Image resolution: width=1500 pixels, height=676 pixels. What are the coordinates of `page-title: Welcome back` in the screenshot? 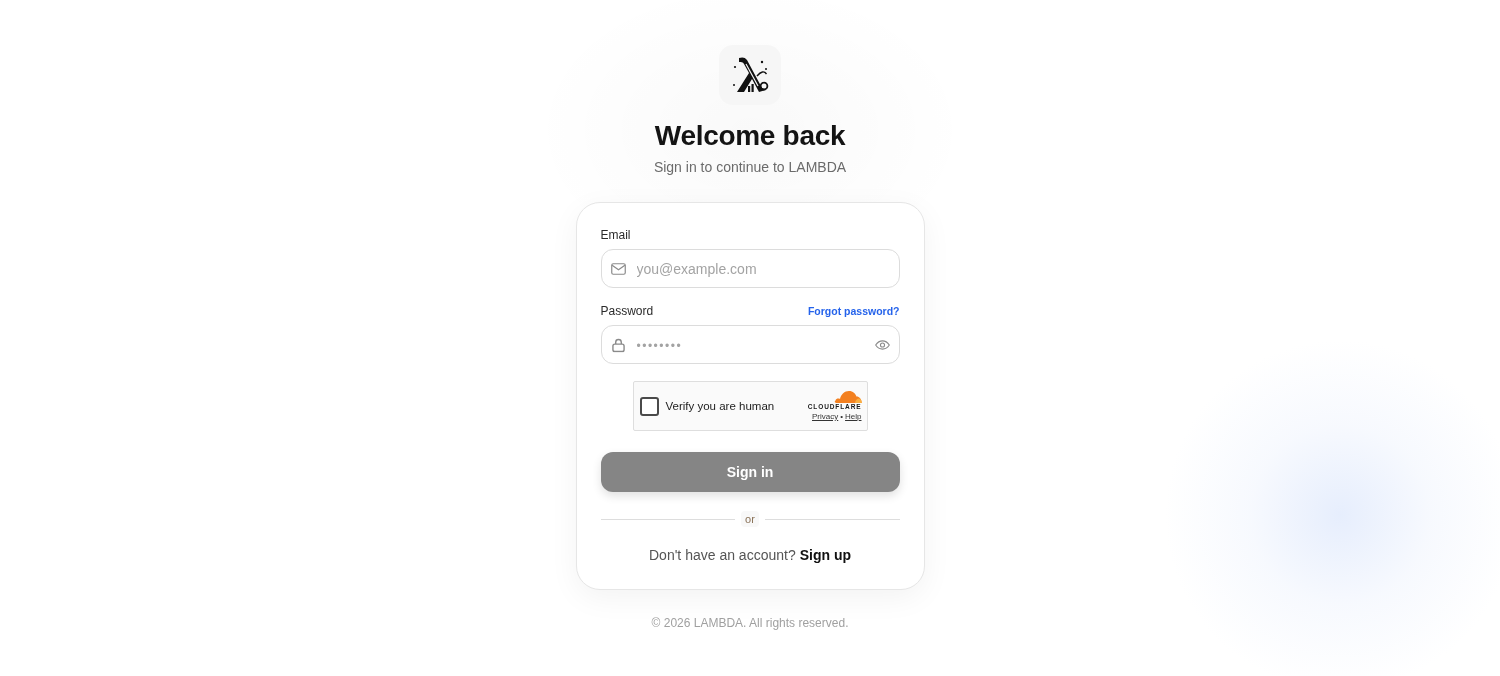 It's located at (750, 136).